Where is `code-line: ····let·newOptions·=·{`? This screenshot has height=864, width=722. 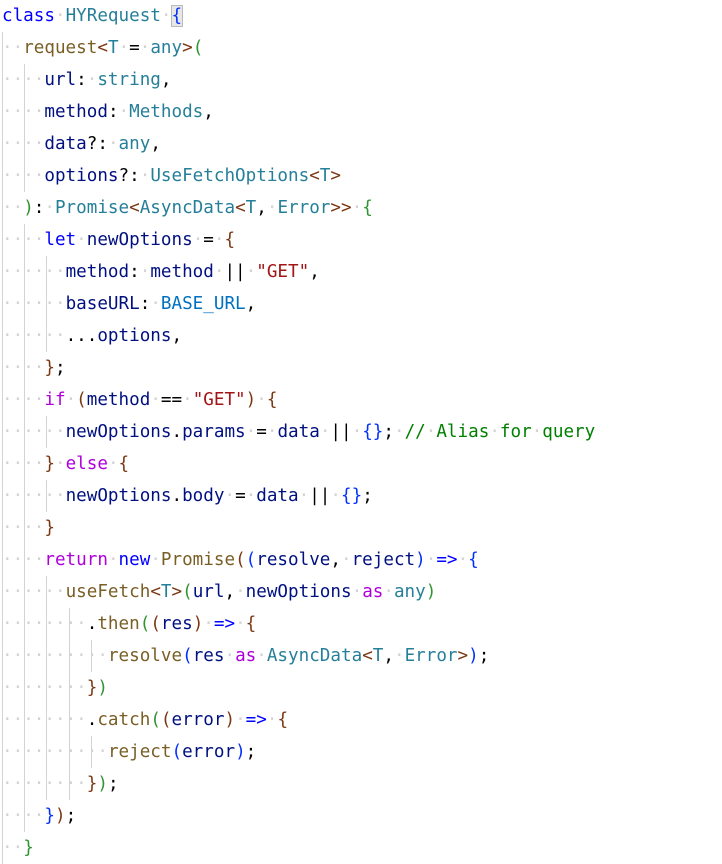 code-line: ····let·newOptions·=·{ is located at coordinates (361, 240).